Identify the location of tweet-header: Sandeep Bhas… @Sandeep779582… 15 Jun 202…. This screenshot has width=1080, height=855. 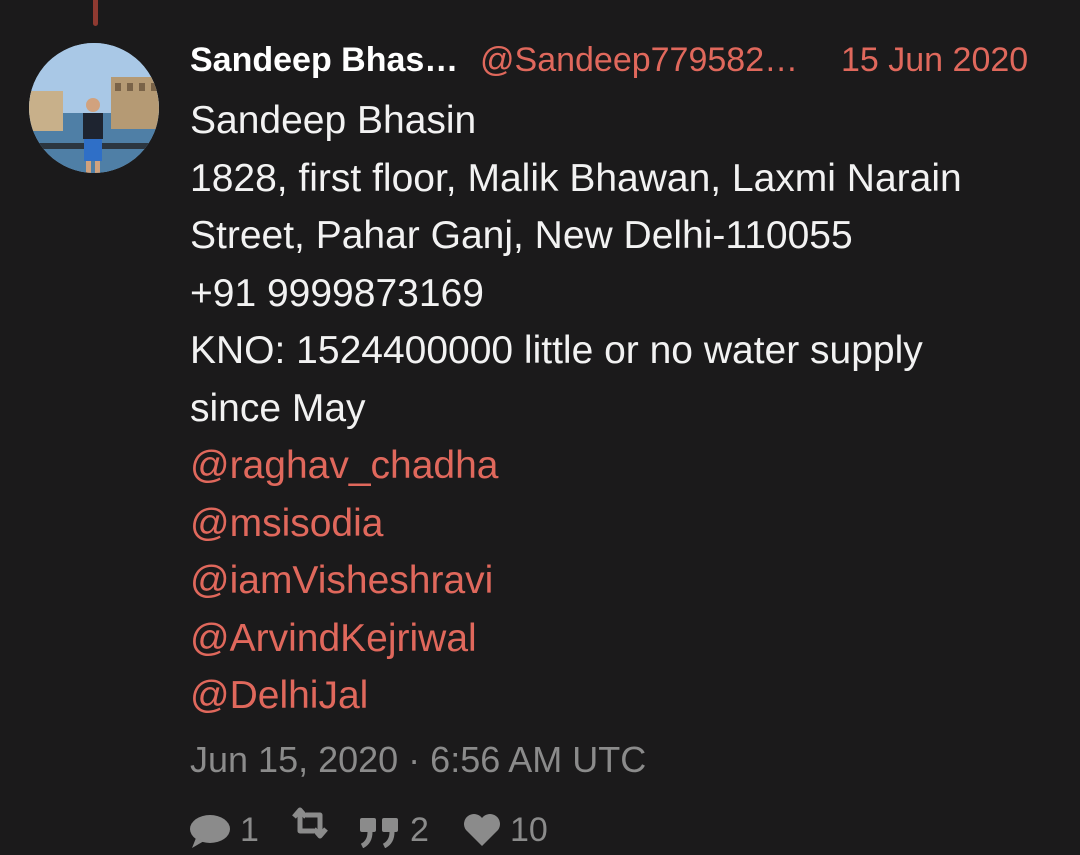
(625, 60).